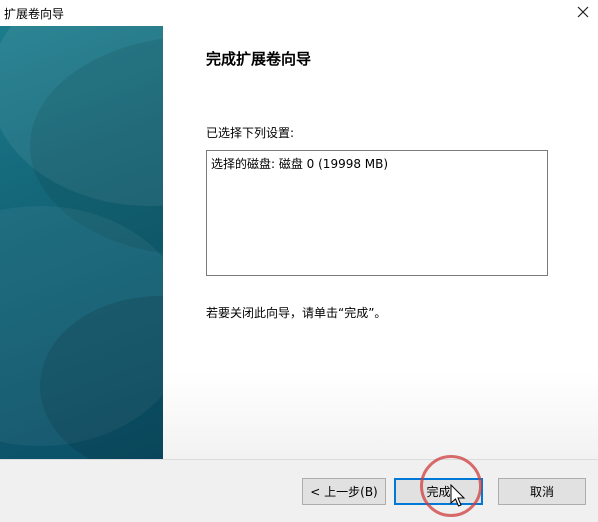 This screenshot has height=522, width=598. What do you see at coordinates (296, 313) in the screenshot?
I see `finish-instruction: 若要关闭此向导，请单击“完成”。` at bounding box center [296, 313].